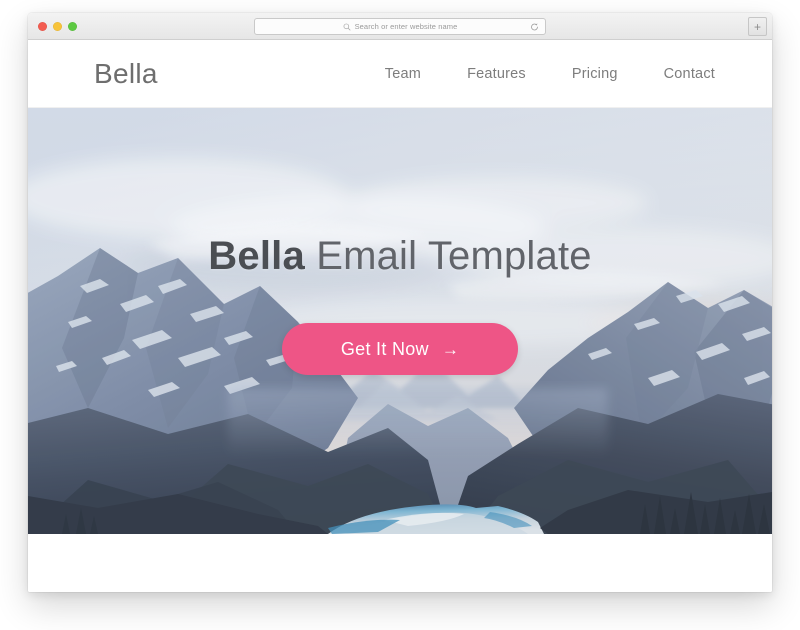 This screenshot has width=800, height=630. I want to click on address-bar: Search or enter website name, so click(400, 26).